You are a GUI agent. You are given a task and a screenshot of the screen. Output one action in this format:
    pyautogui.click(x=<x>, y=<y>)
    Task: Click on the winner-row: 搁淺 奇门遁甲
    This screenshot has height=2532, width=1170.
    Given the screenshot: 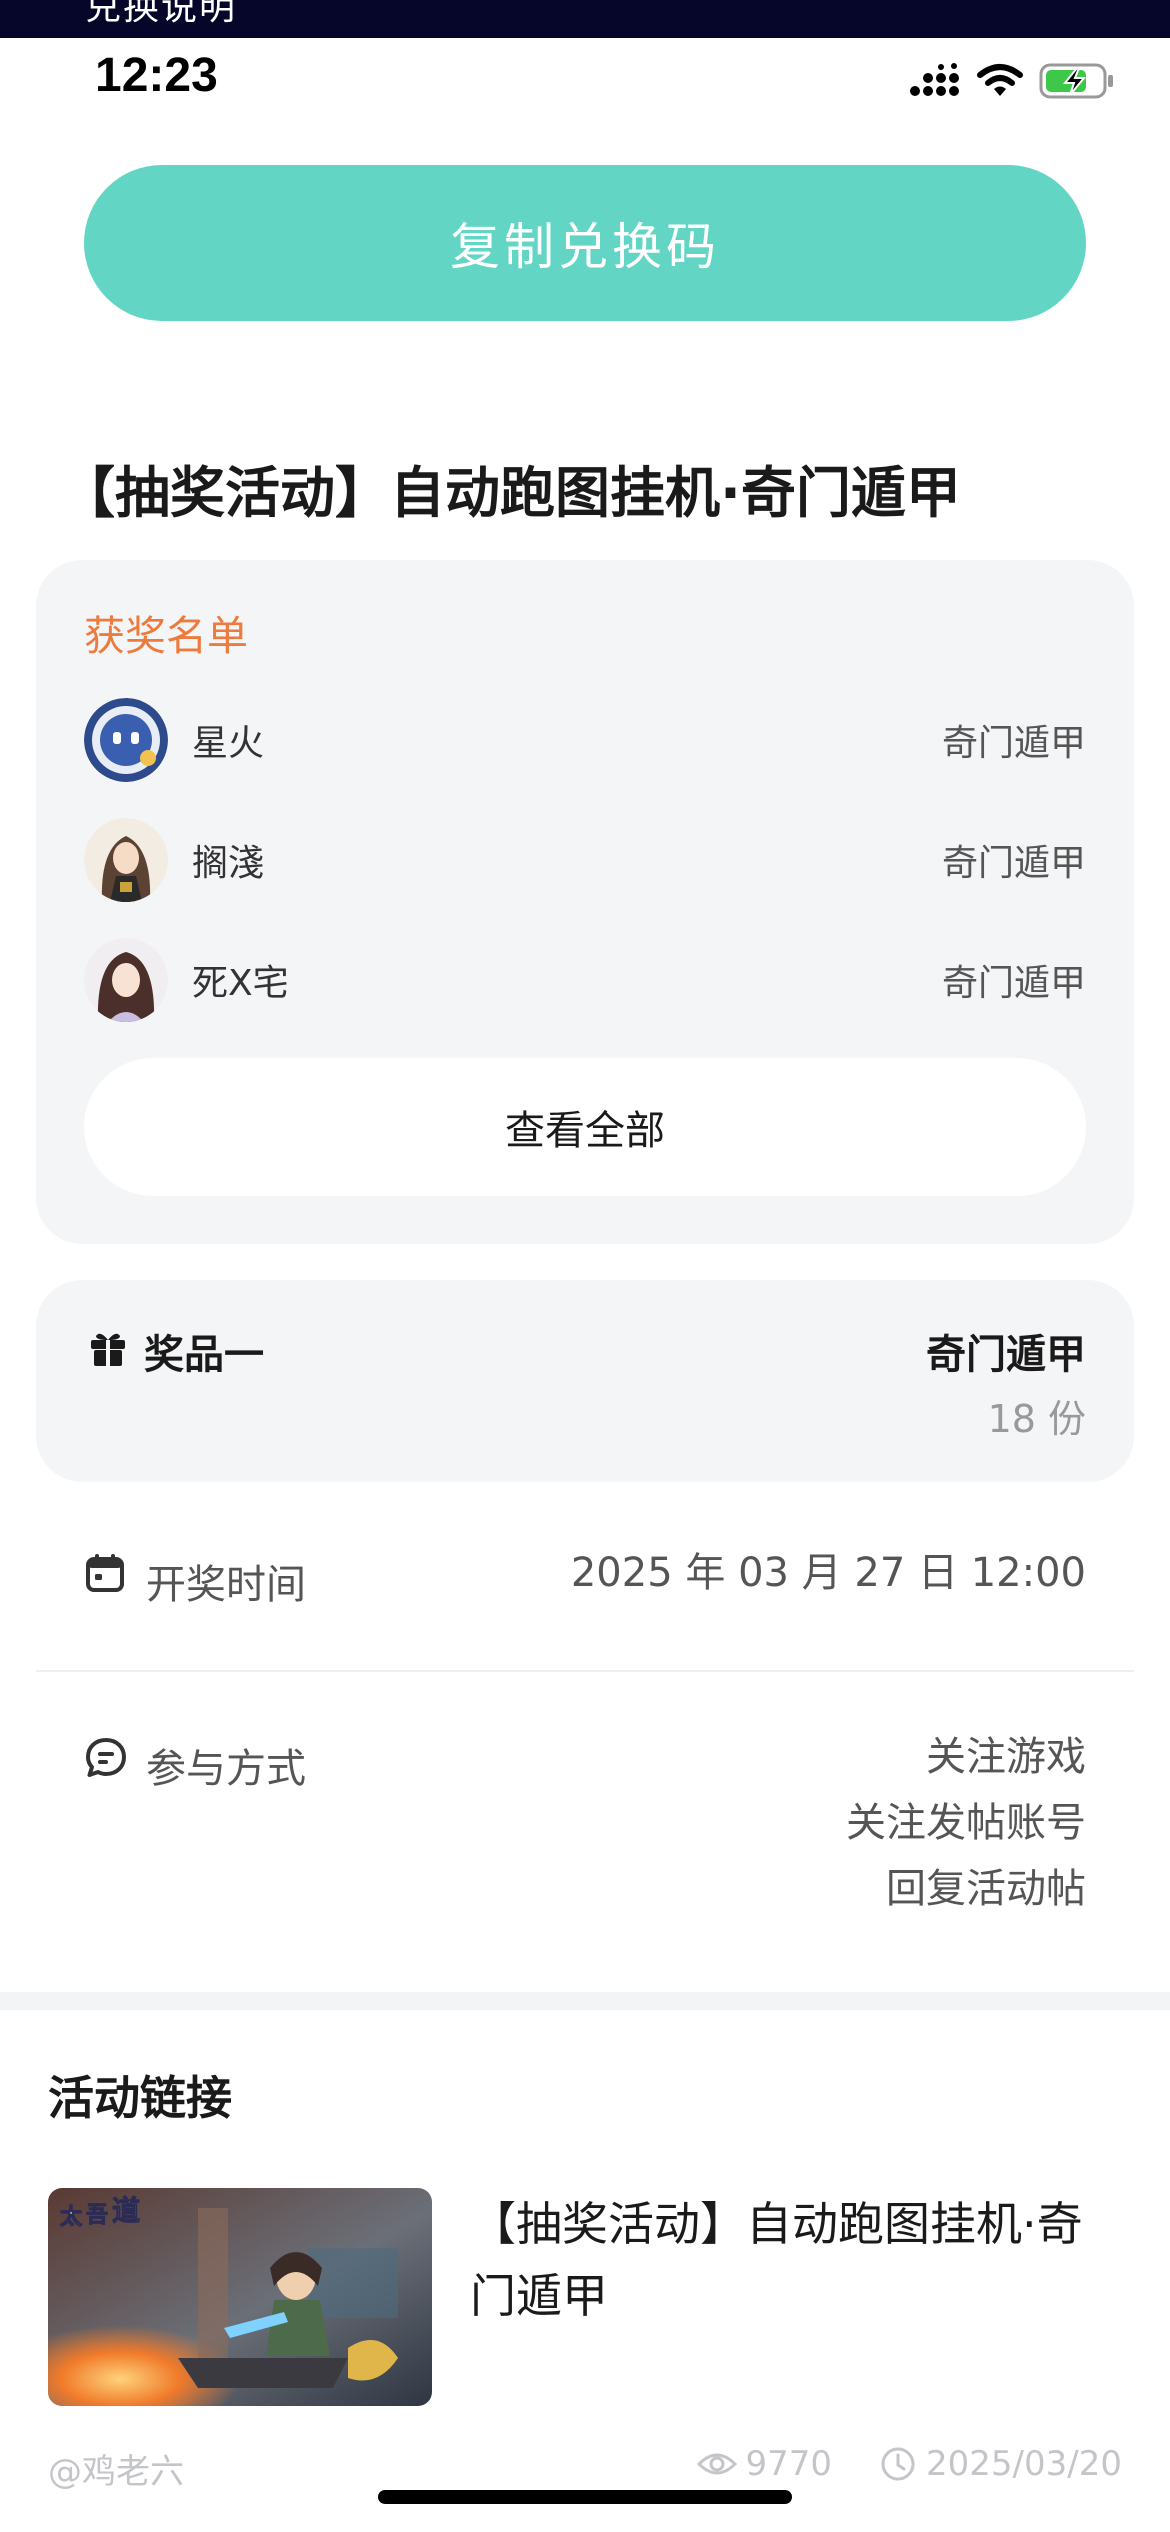 What is the action you would take?
    pyautogui.click(x=585, y=860)
    